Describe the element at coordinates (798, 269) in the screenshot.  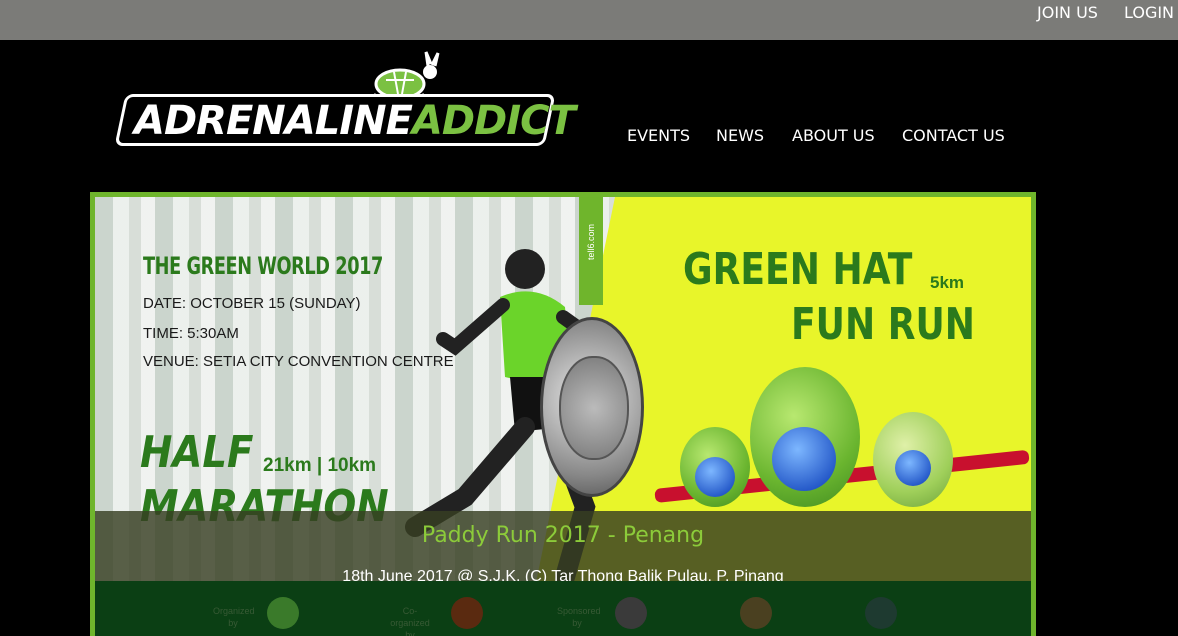
I see `fun-run-title-line1: GREEN HAT` at that location.